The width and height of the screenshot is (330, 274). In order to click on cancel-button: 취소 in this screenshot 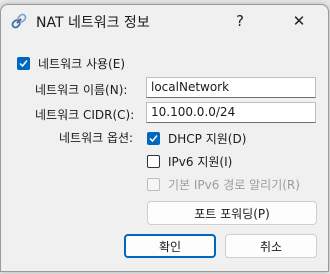, I will do `click(271, 246)`.